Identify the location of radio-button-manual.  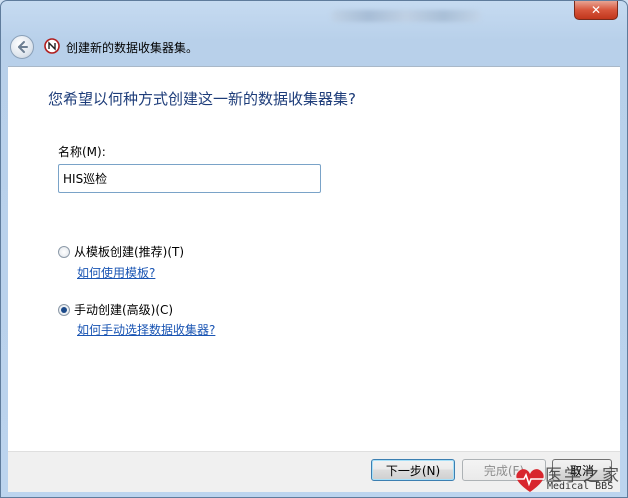
(64, 309).